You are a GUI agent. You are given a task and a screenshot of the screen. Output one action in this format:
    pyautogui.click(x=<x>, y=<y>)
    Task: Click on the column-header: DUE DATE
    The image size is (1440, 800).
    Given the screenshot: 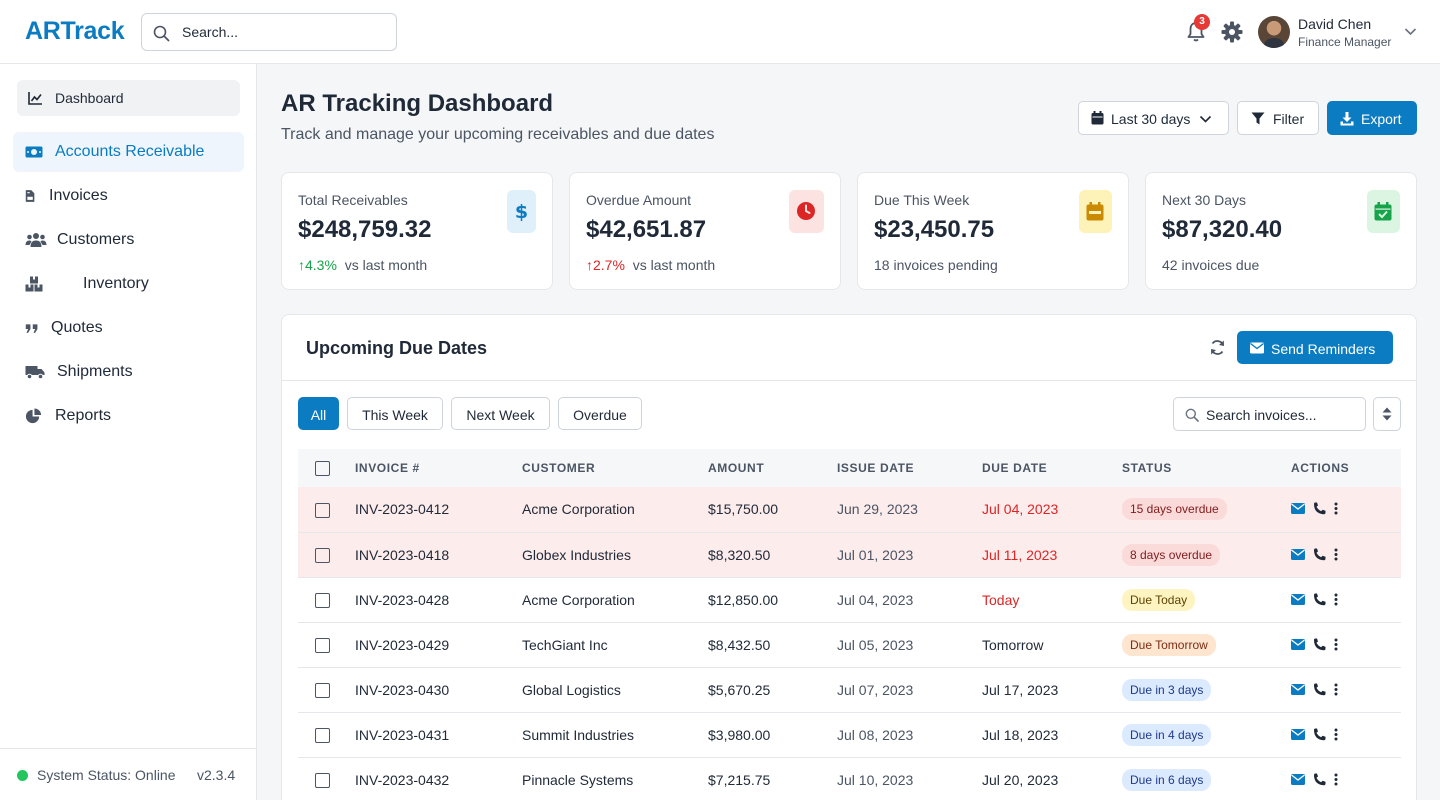 What is the action you would take?
    pyautogui.click(x=1052, y=468)
    